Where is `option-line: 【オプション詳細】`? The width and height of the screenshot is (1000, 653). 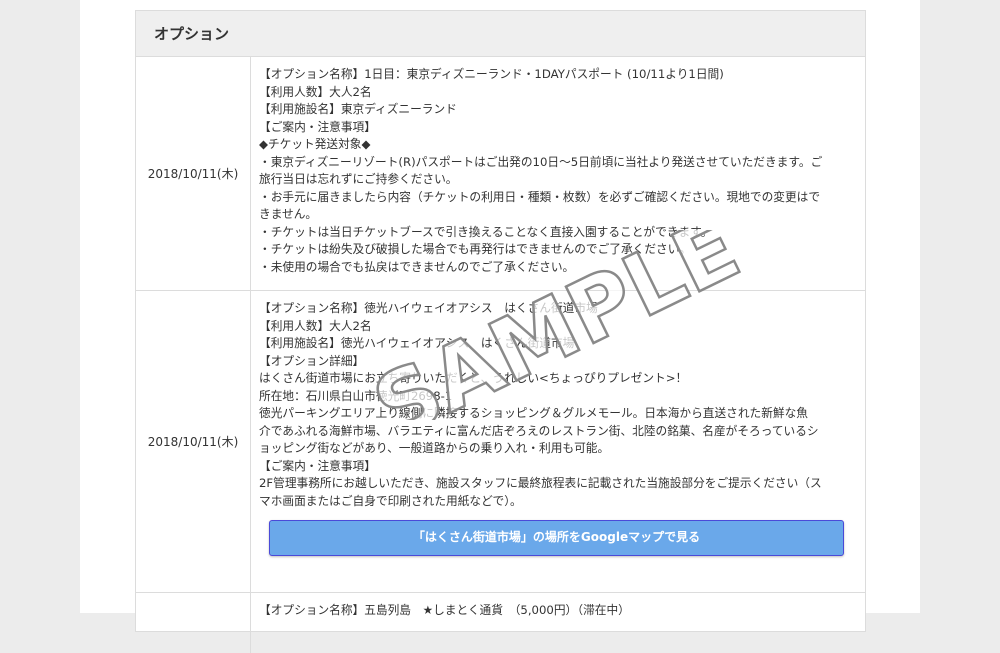 option-line: 【オプション詳細】 is located at coordinates (312, 360).